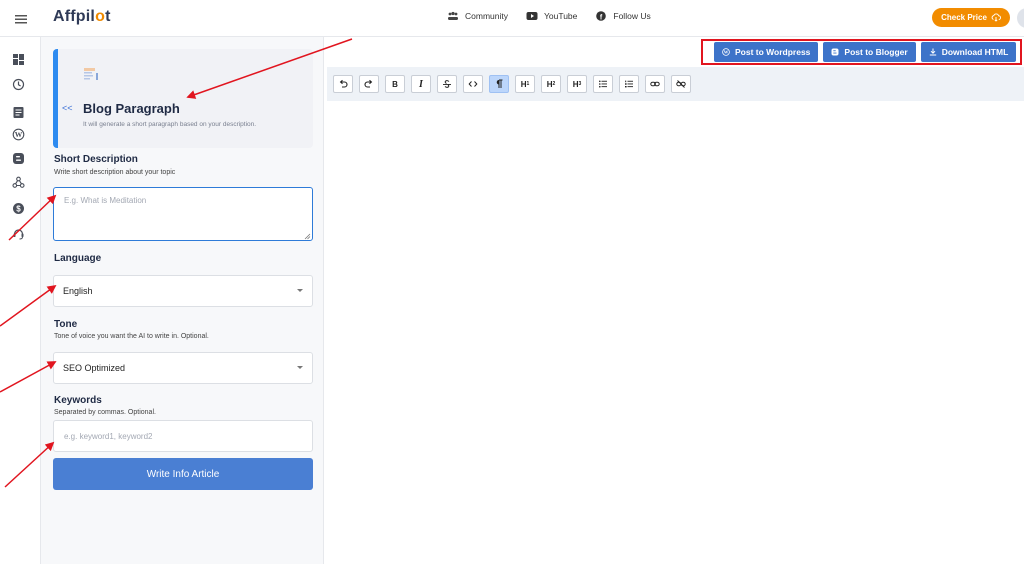  I want to click on unlink-button, so click(681, 84).